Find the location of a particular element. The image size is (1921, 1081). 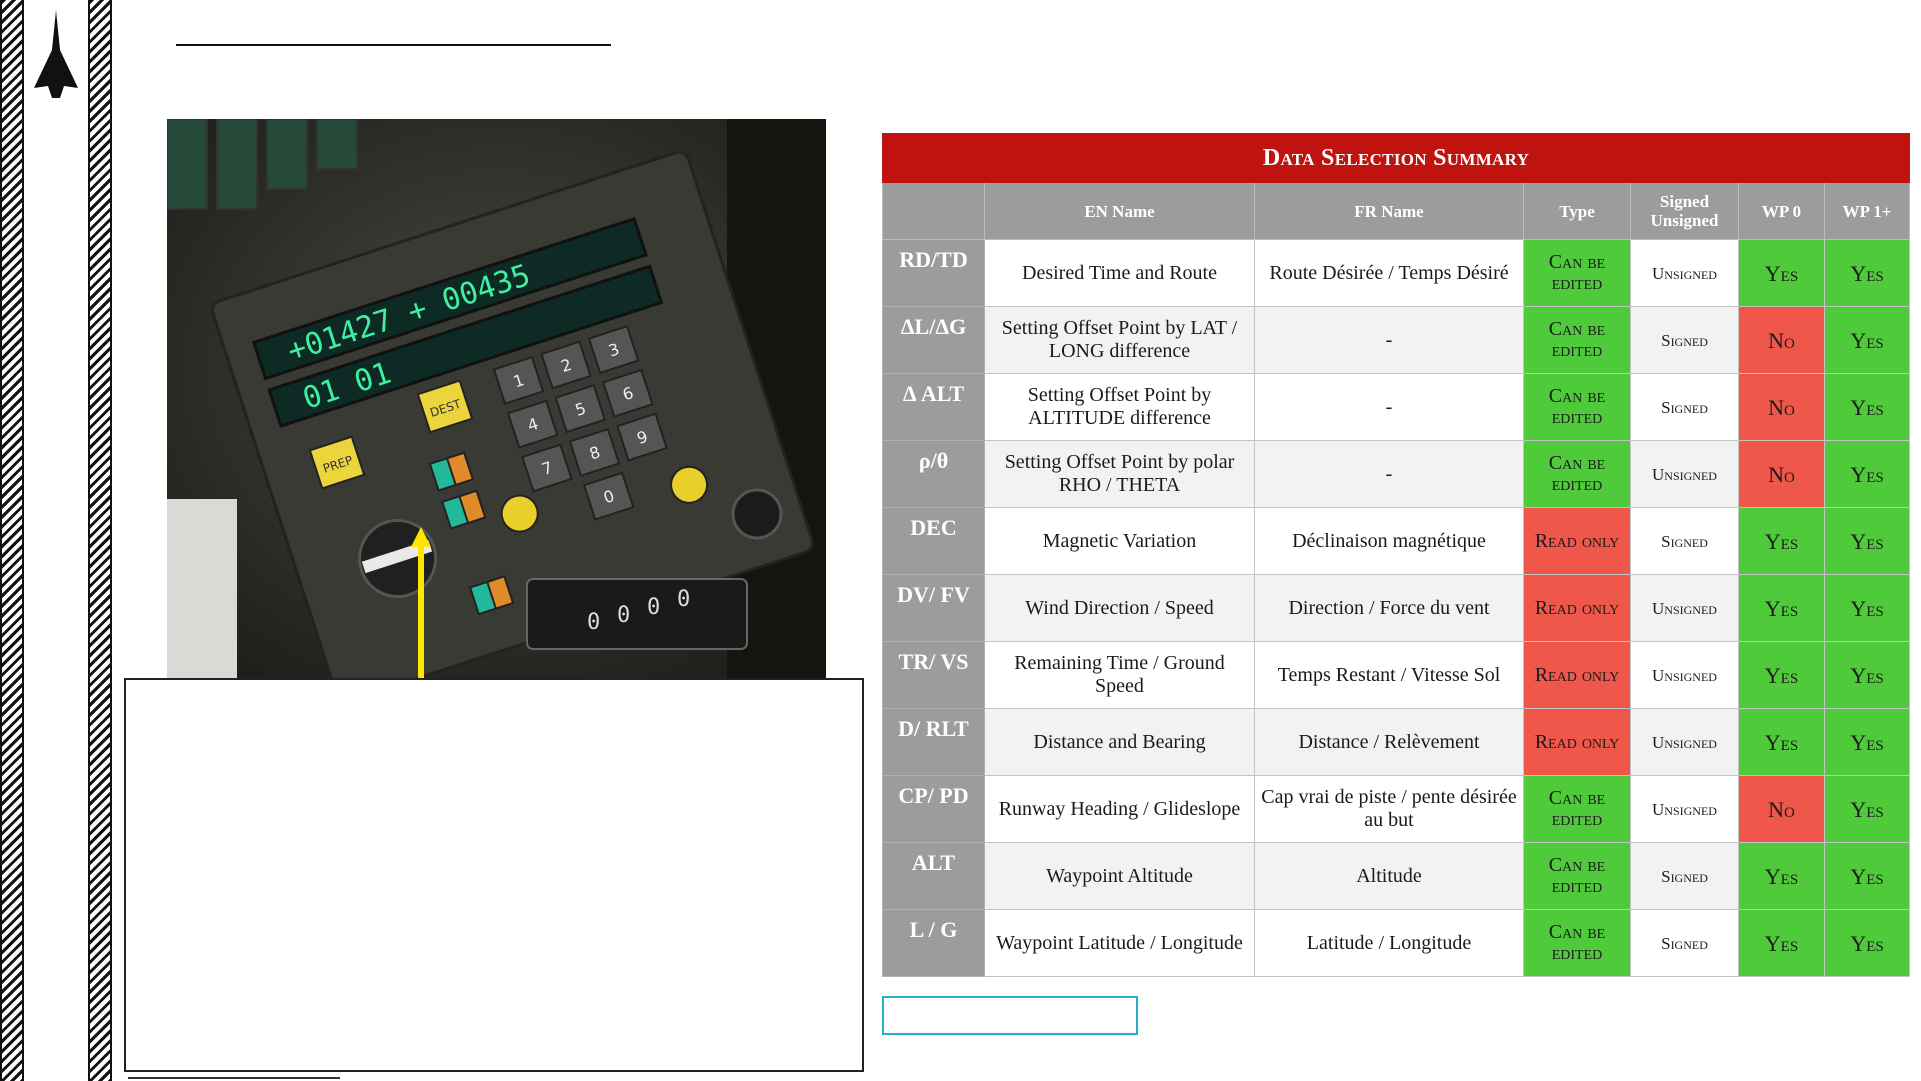

row-code: DV/ FV is located at coordinates (933, 608).